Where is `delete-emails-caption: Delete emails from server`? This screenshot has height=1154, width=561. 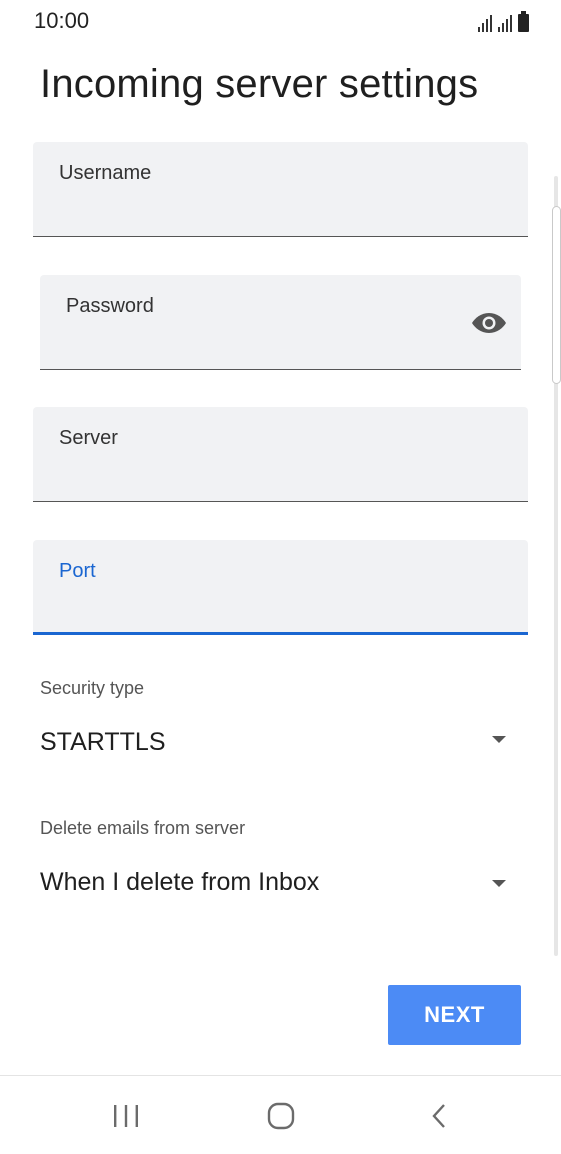 delete-emails-caption: Delete emails from server is located at coordinates (143, 828).